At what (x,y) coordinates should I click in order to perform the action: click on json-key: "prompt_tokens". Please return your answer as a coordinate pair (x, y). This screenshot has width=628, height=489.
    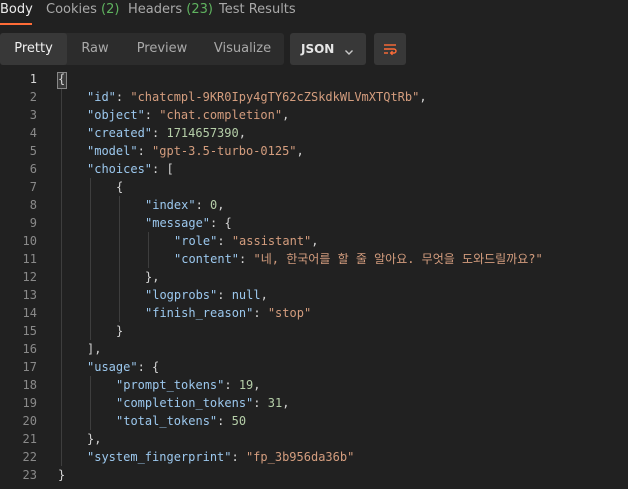
    Looking at the image, I should click on (170, 385).